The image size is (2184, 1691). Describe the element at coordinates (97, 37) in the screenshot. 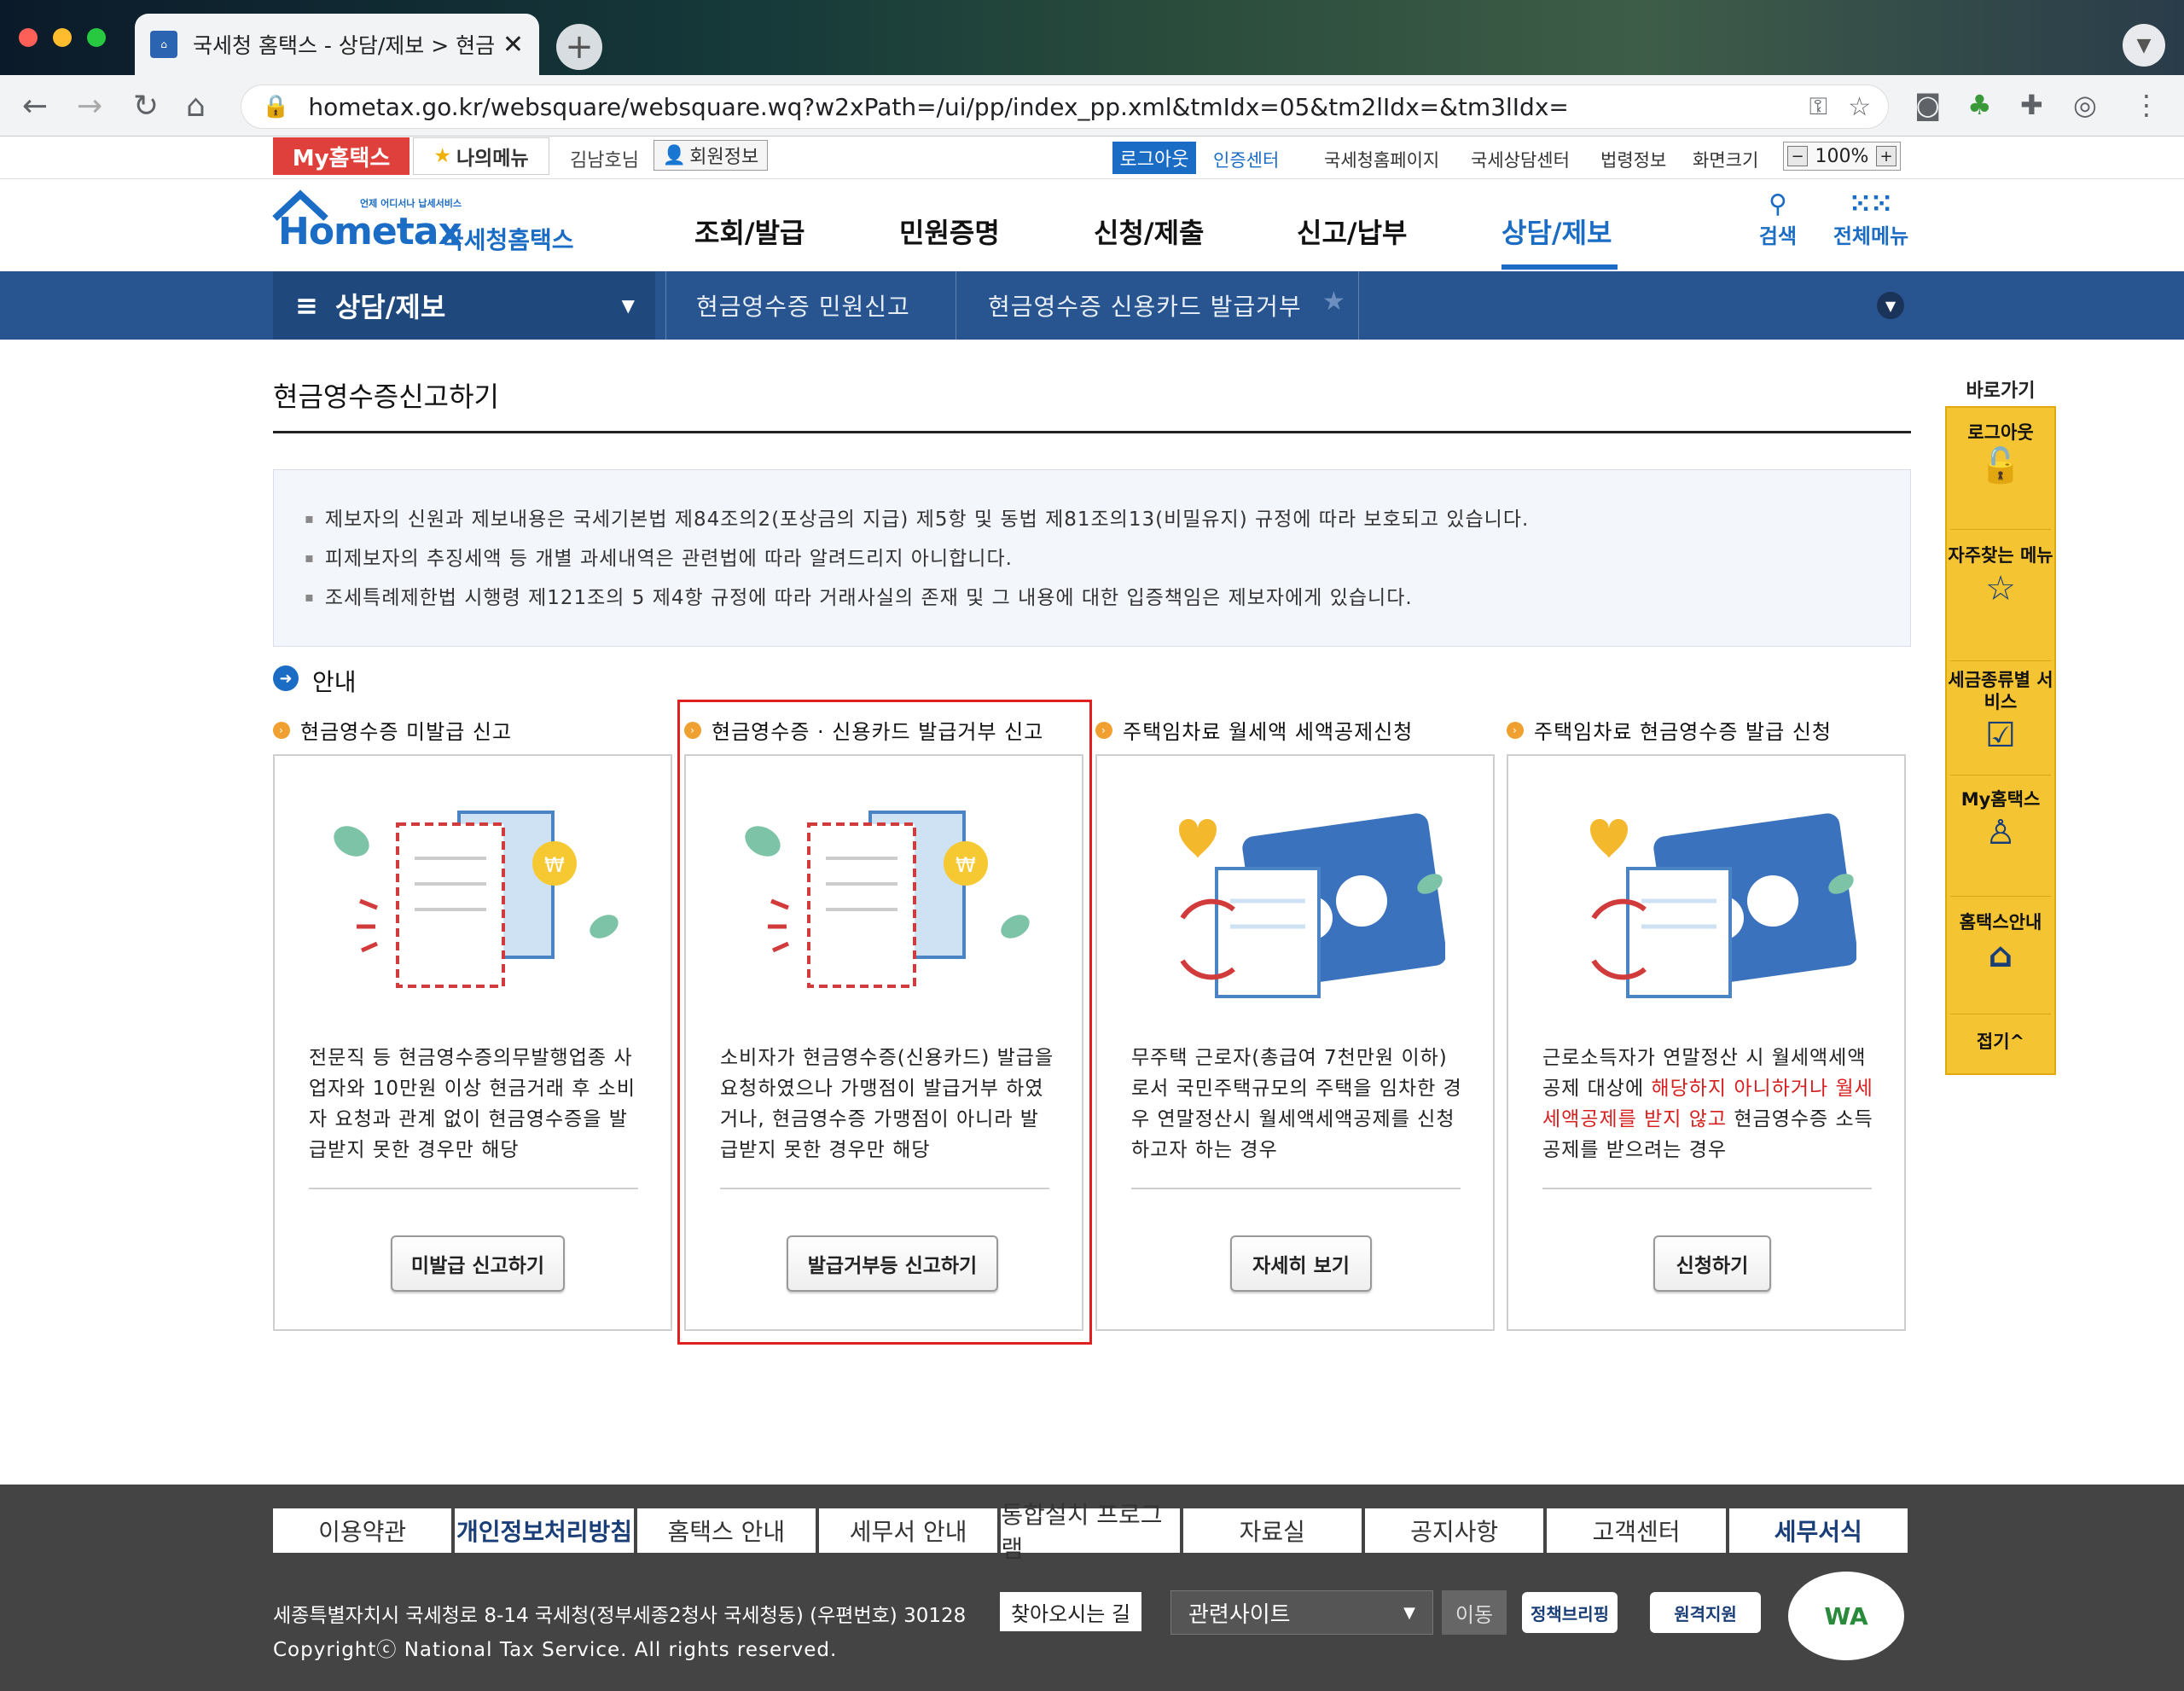

I see `window-maximize-button` at that location.